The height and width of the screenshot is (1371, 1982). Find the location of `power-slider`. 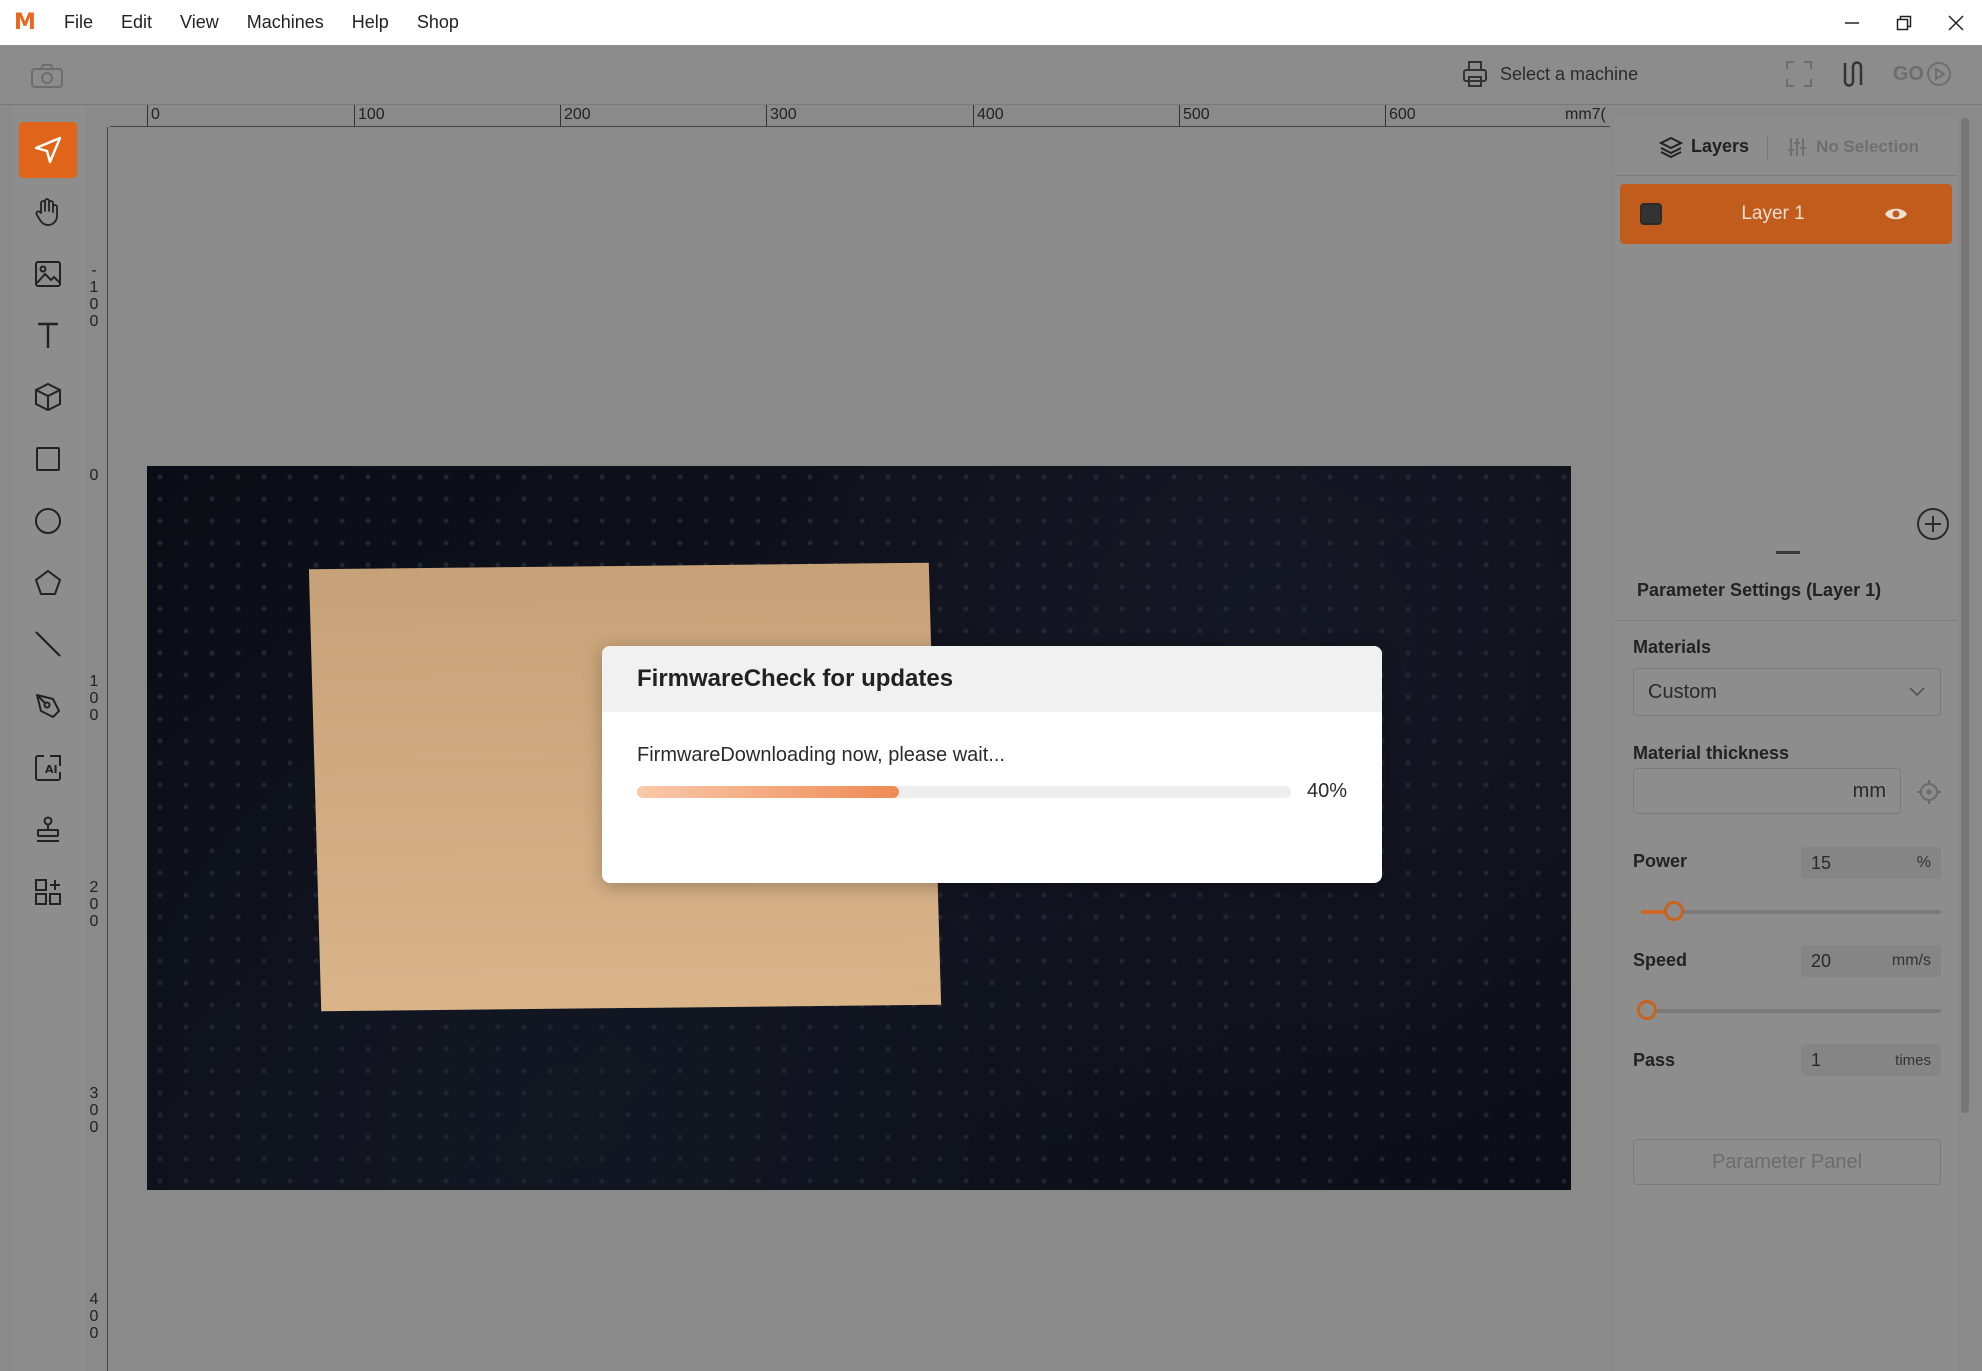

power-slider is located at coordinates (1791, 911).